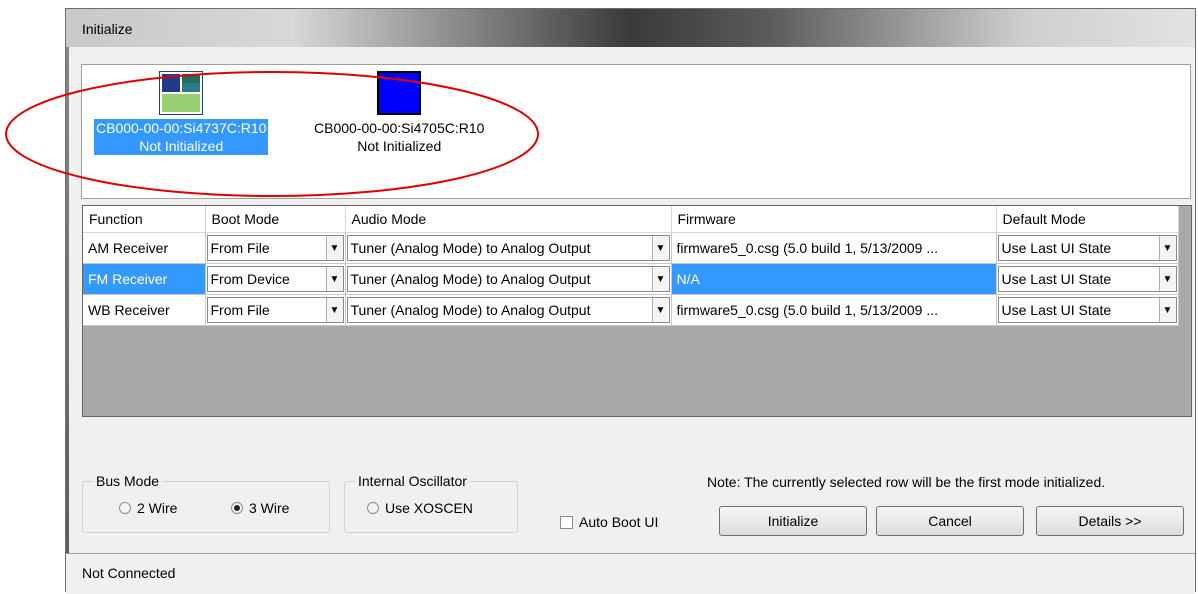  What do you see at coordinates (144, 279) in the screenshot?
I see `cell-function: FM Receiver` at bounding box center [144, 279].